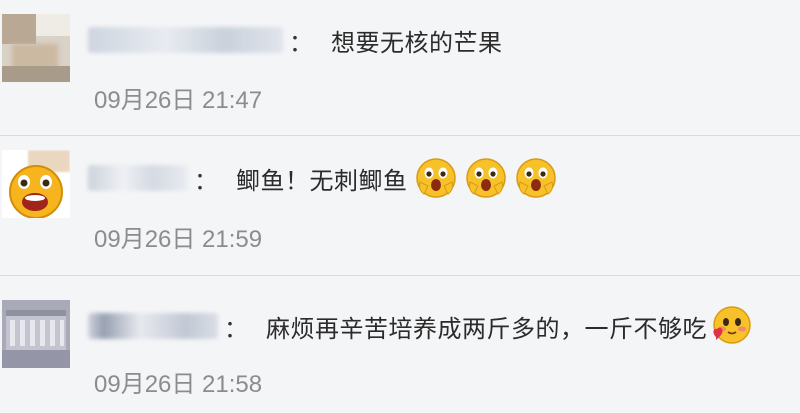  Describe the element at coordinates (486, 328) in the screenshot. I see `comment-text: 麻烦再辛苦培养成两斤多的，一斤不够吃` at that location.